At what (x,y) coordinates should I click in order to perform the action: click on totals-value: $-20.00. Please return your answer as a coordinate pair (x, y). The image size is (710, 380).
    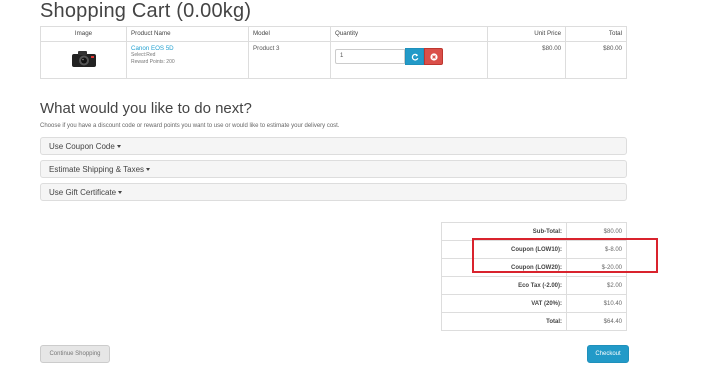
    Looking at the image, I should click on (596, 267).